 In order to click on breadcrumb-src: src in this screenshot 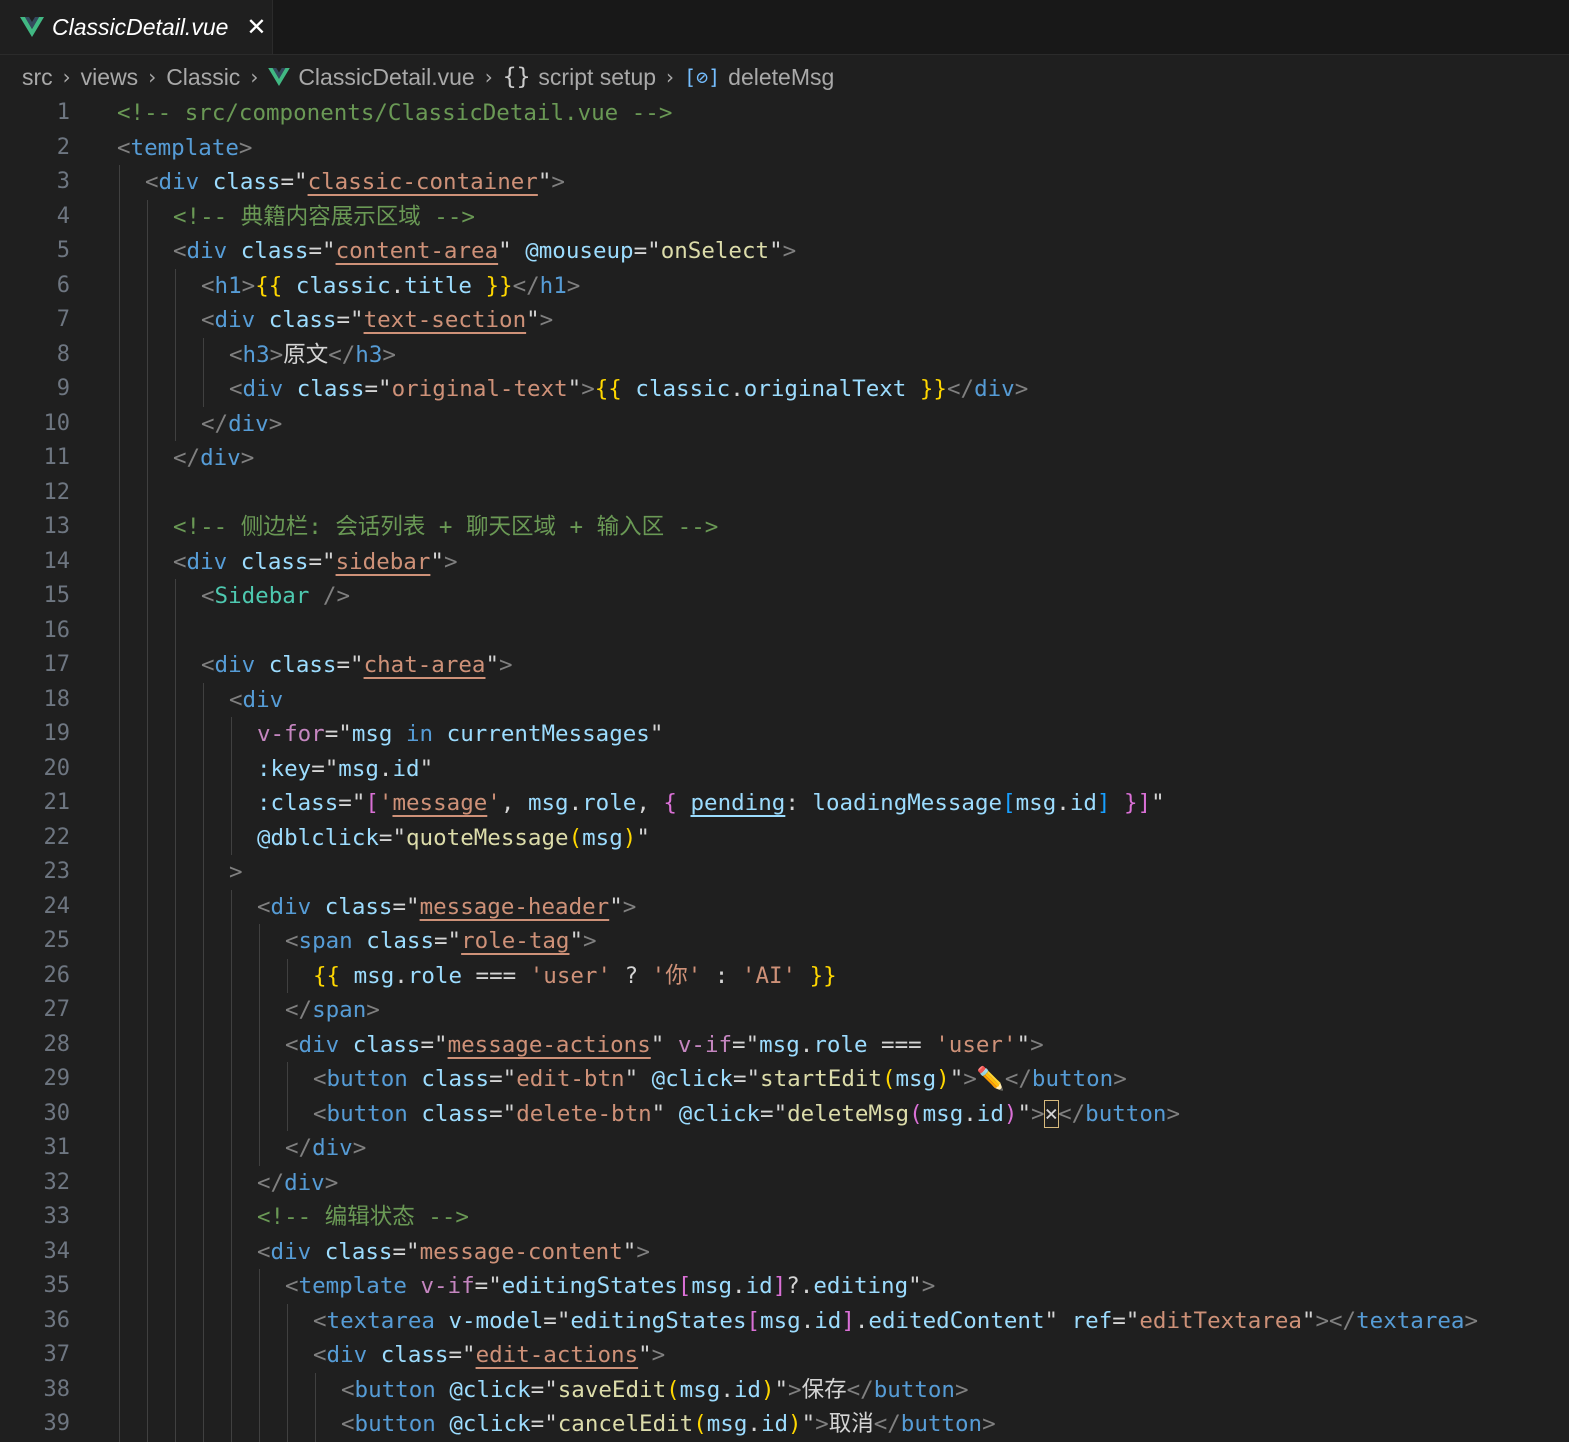, I will do `click(37, 77)`.